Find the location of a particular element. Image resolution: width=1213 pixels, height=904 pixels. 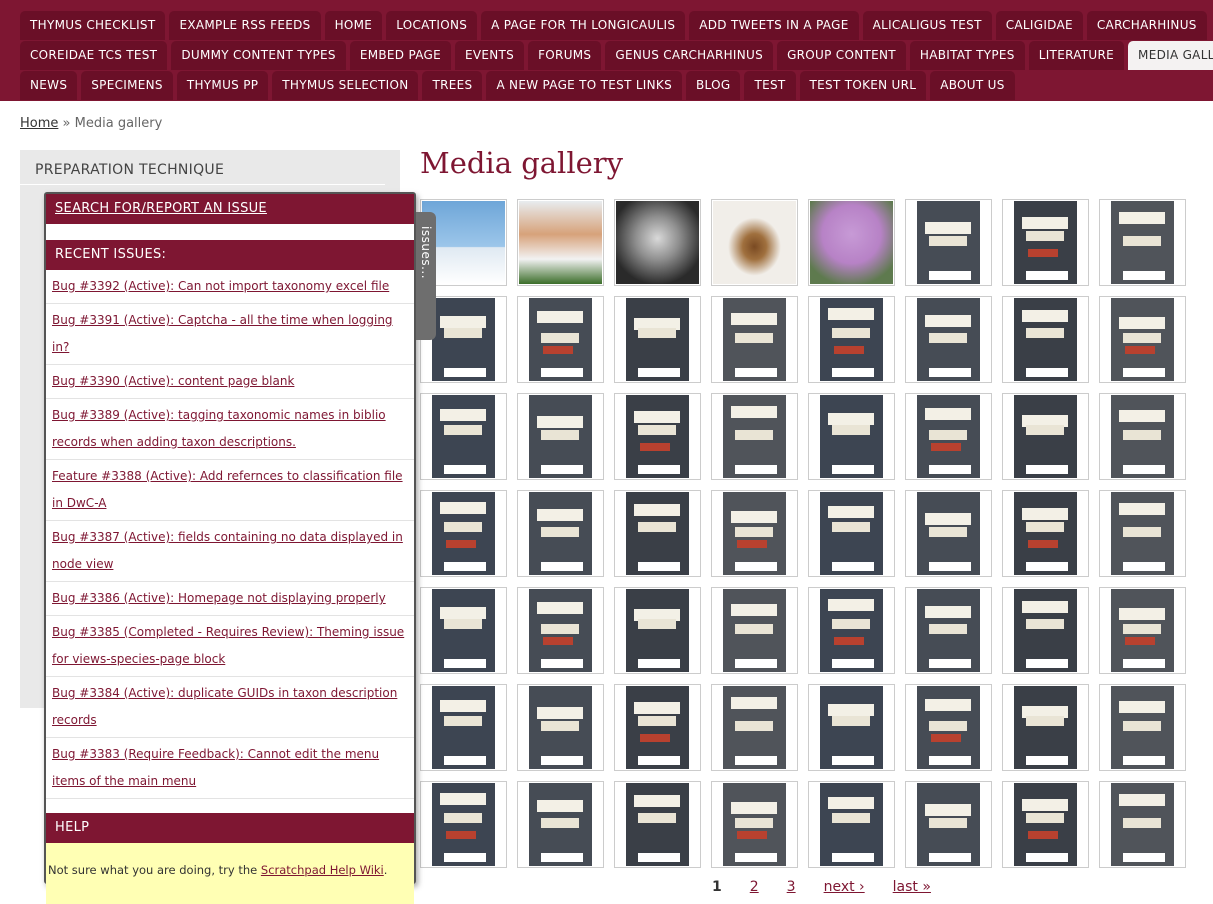

gallery-thumb-pink-flowers is located at coordinates (851, 242).